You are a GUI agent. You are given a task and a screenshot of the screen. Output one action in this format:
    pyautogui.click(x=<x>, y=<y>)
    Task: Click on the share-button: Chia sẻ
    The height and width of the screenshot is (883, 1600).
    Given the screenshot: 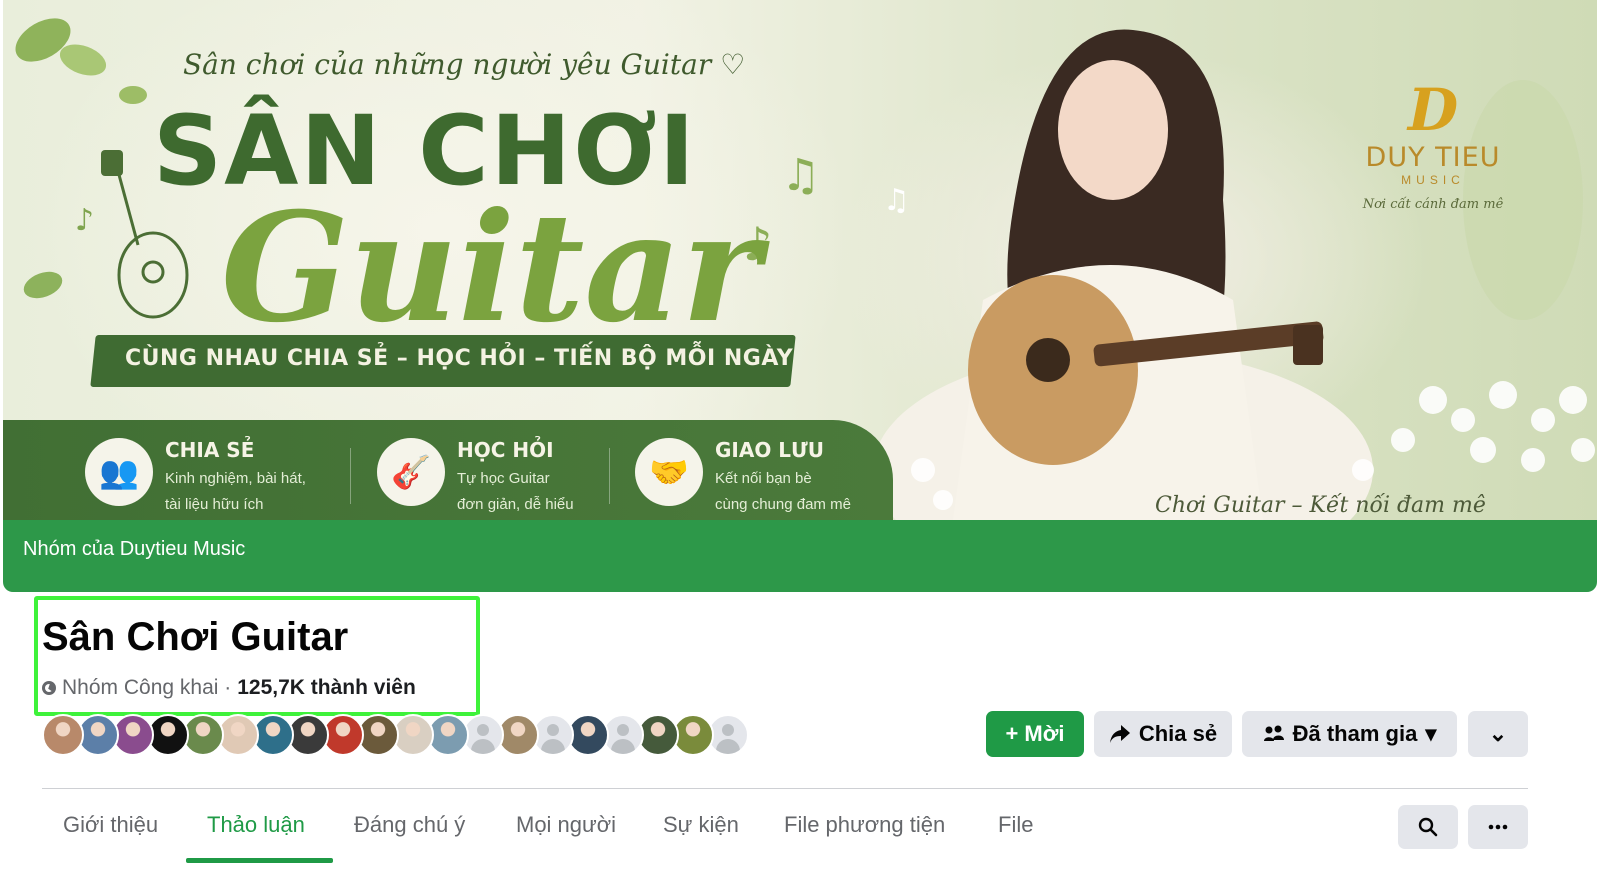 What is the action you would take?
    pyautogui.click(x=1163, y=734)
    